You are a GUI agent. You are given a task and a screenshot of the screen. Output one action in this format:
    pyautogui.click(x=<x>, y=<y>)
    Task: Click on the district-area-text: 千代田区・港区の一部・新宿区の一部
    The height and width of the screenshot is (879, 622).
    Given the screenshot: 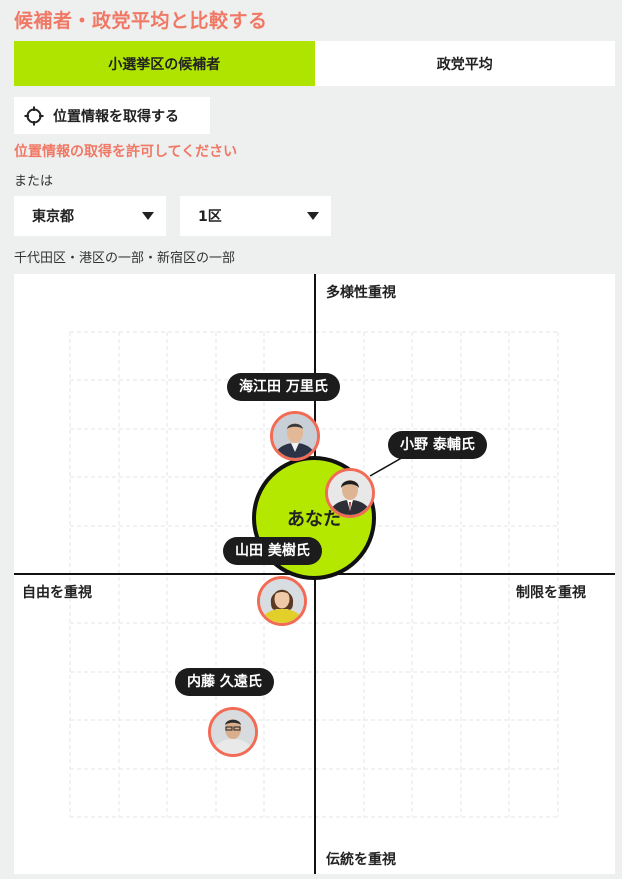 What is the action you would take?
    pyautogui.click(x=125, y=258)
    